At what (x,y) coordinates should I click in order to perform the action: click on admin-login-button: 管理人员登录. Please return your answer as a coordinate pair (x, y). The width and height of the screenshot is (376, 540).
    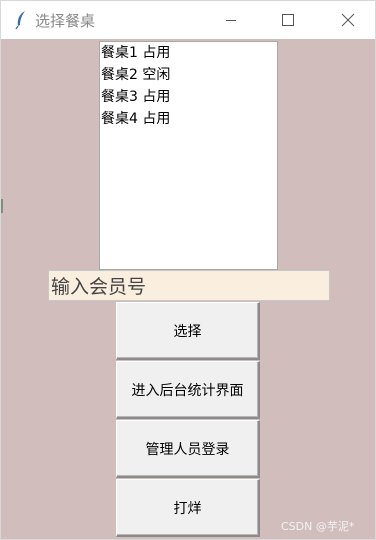
    Looking at the image, I should click on (188, 449).